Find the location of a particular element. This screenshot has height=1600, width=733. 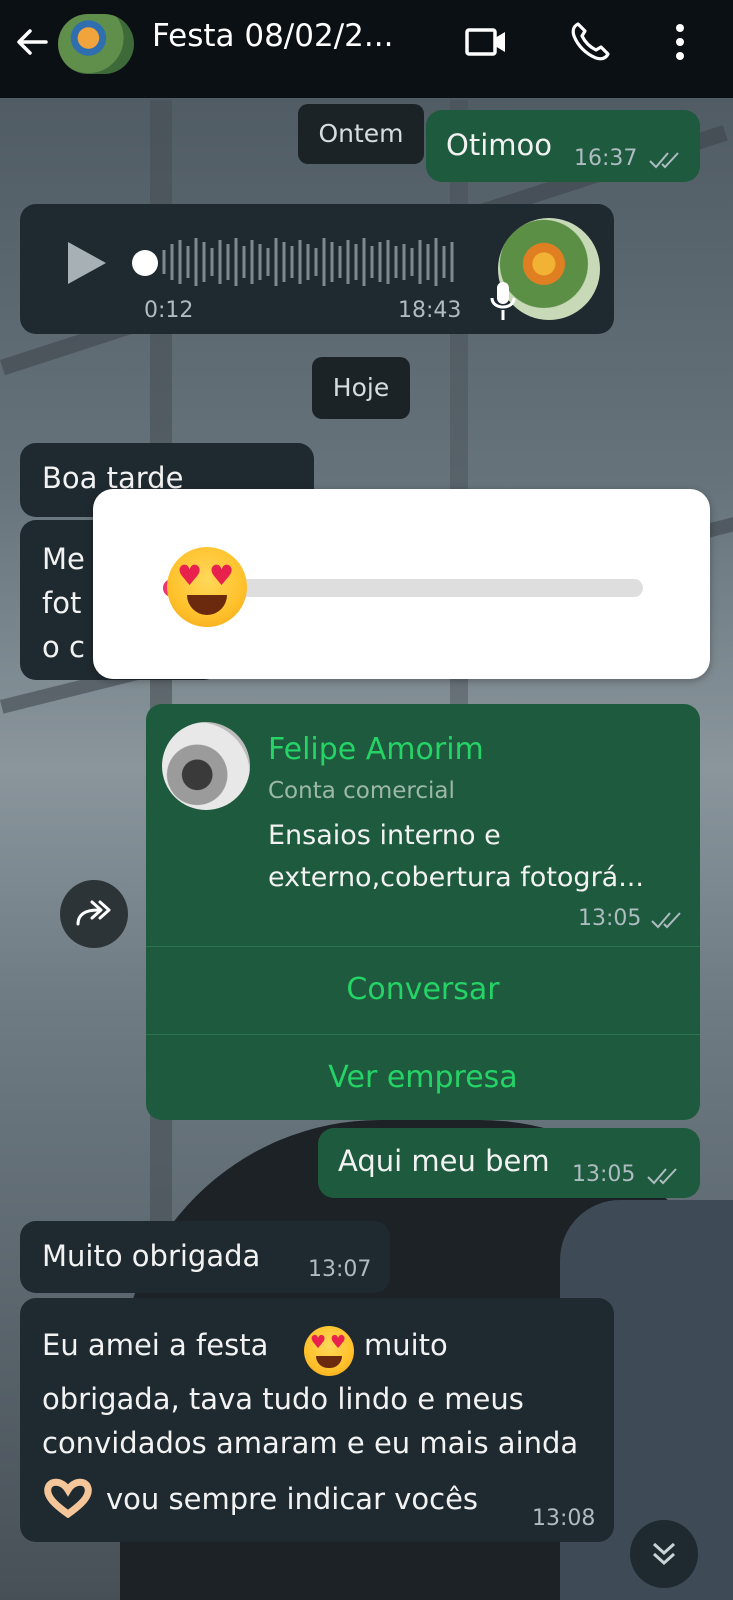

forward-button is located at coordinates (94, 914).